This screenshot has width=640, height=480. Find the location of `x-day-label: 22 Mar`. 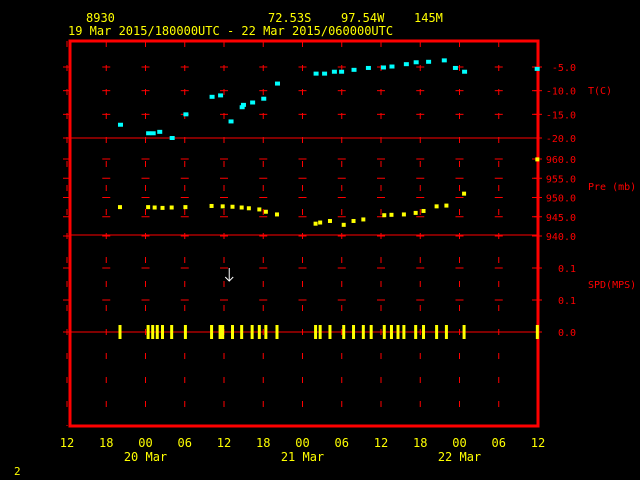

x-day-label: 22 Mar is located at coordinates (459, 457).